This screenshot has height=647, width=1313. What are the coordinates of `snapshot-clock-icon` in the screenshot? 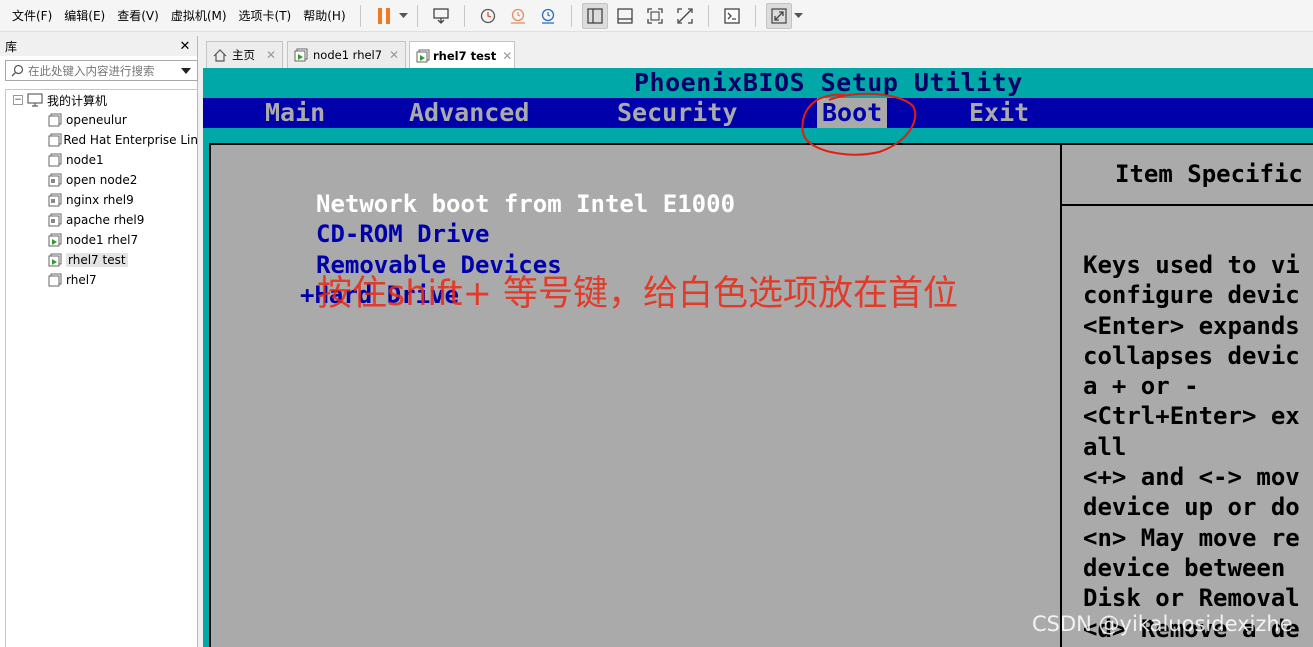 It's located at (487, 15).